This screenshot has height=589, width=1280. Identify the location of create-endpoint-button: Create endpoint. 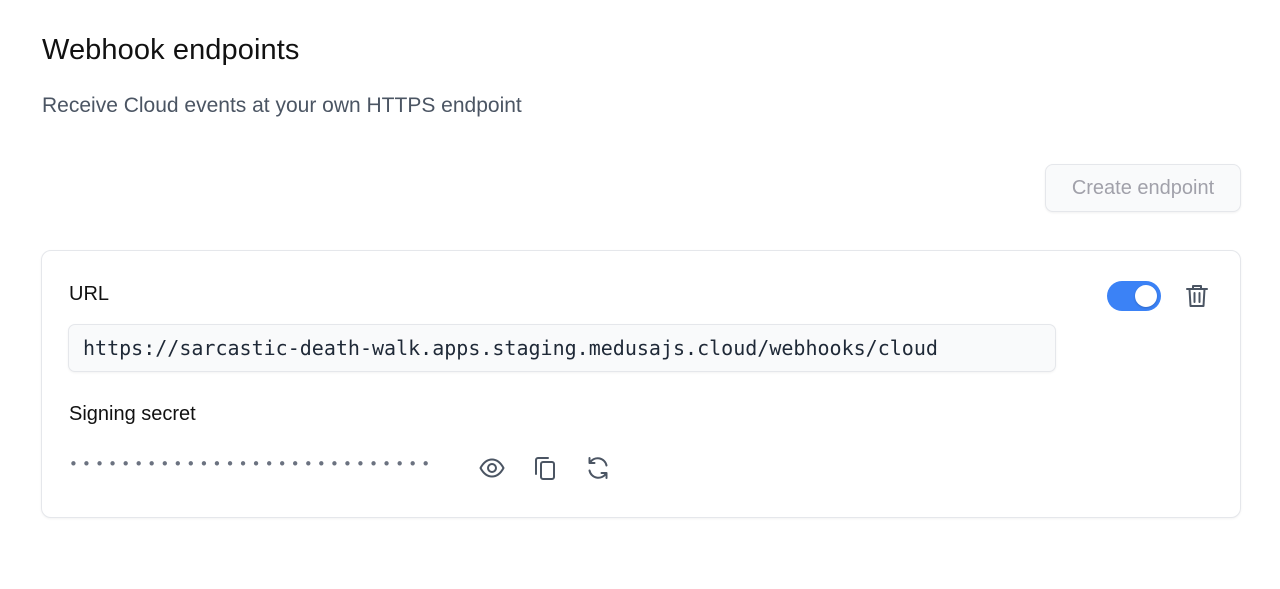
(1143, 188).